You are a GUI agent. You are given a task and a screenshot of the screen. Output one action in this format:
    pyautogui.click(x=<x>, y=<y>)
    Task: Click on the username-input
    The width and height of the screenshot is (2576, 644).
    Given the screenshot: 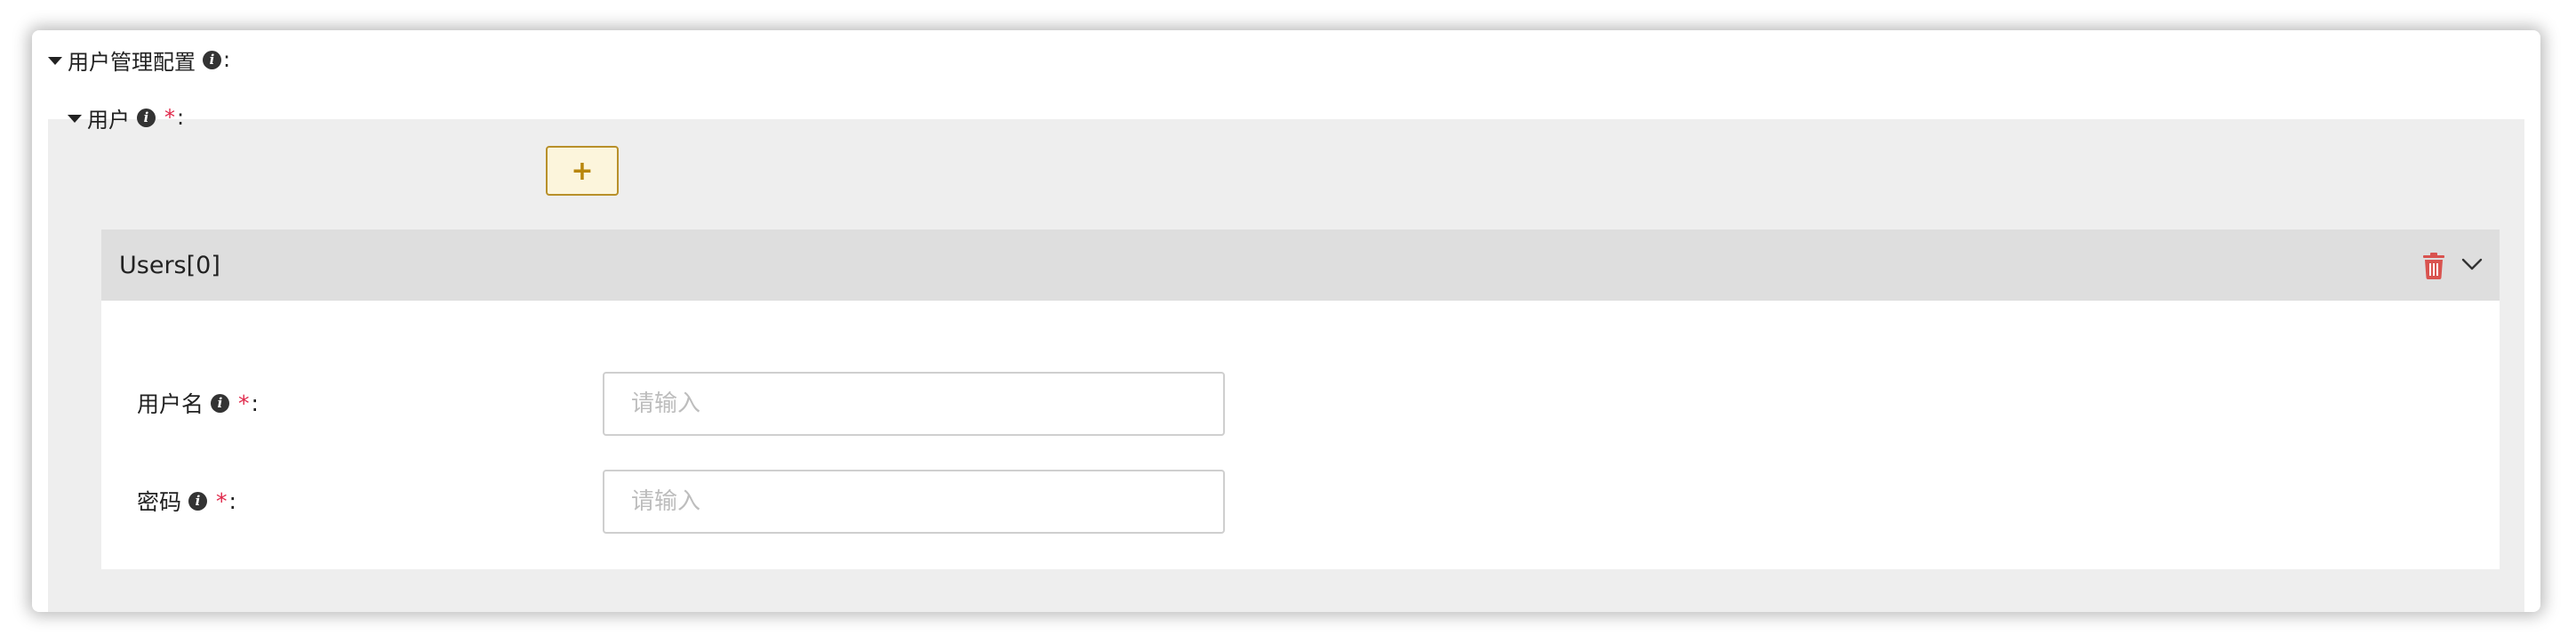 What is the action you would take?
    pyautogui.click(x=914, y=404)
    